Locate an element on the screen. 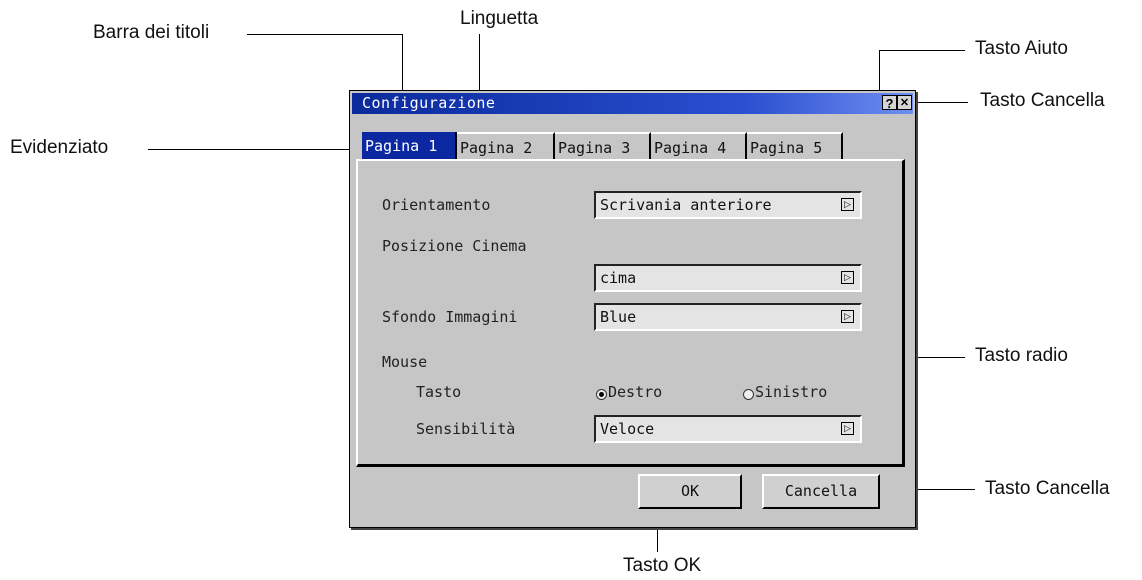  callout-ok-button: Tasto OK is located at coordinates (662, 565).